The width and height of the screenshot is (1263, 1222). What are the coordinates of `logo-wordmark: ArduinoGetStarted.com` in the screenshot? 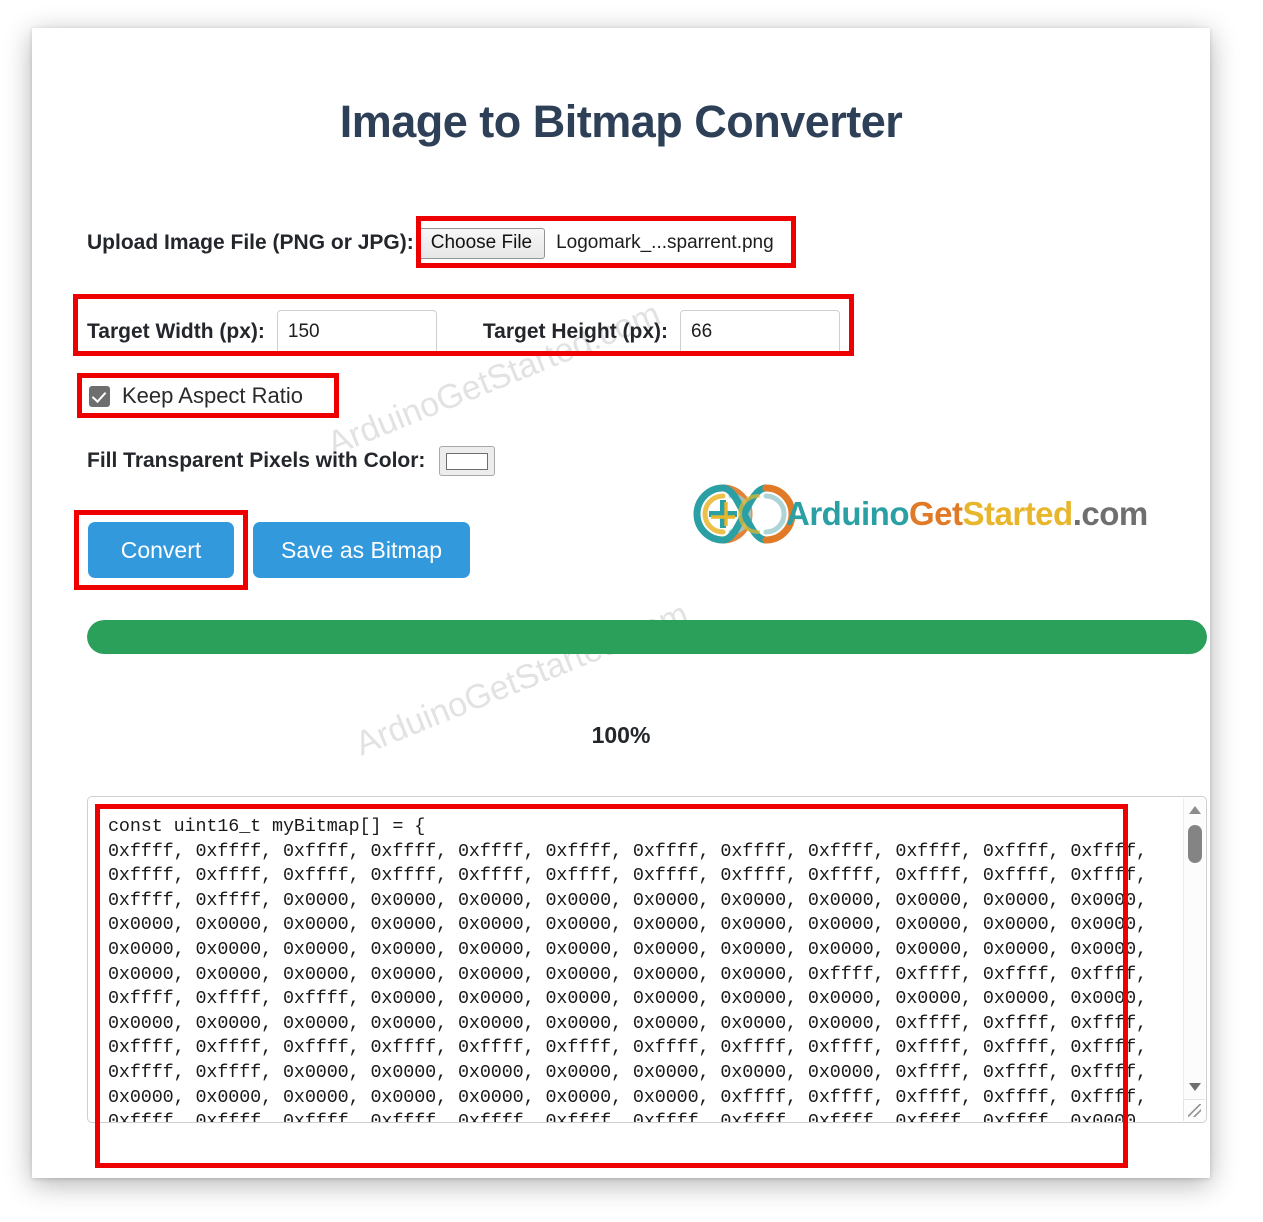 It's located at (967, 514).